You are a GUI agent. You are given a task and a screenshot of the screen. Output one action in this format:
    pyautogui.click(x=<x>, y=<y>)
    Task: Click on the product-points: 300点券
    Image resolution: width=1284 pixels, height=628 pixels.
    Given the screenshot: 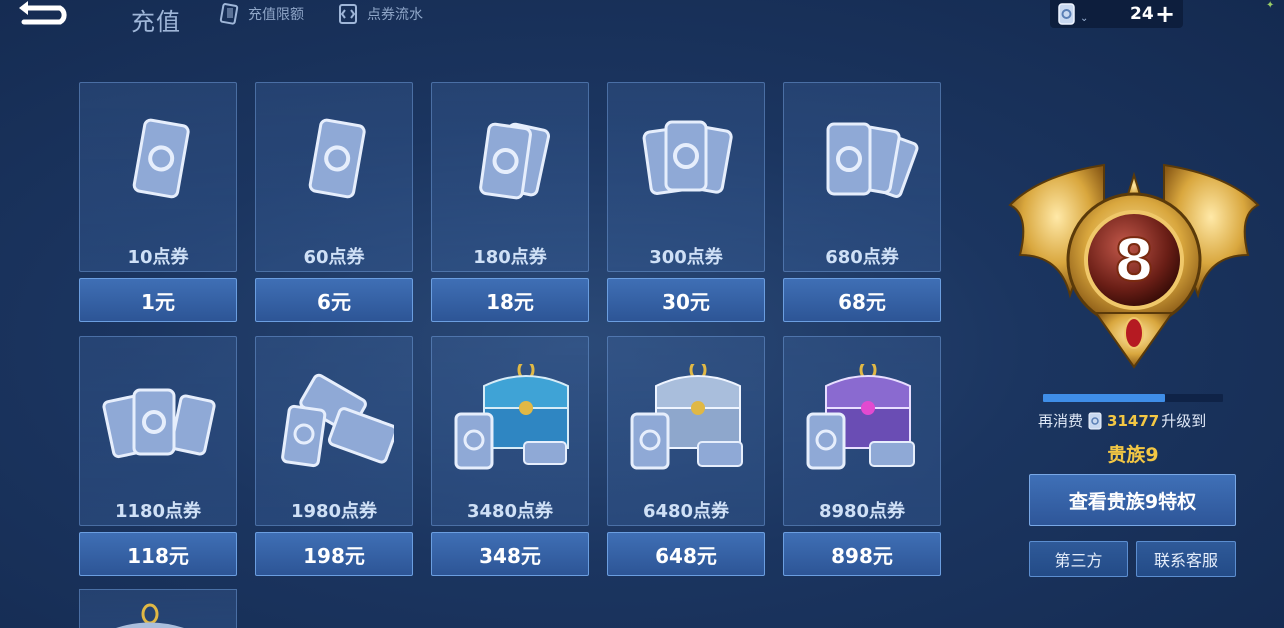 What is the action you would take?
    pyautogui.click(x=686, y=257)
    